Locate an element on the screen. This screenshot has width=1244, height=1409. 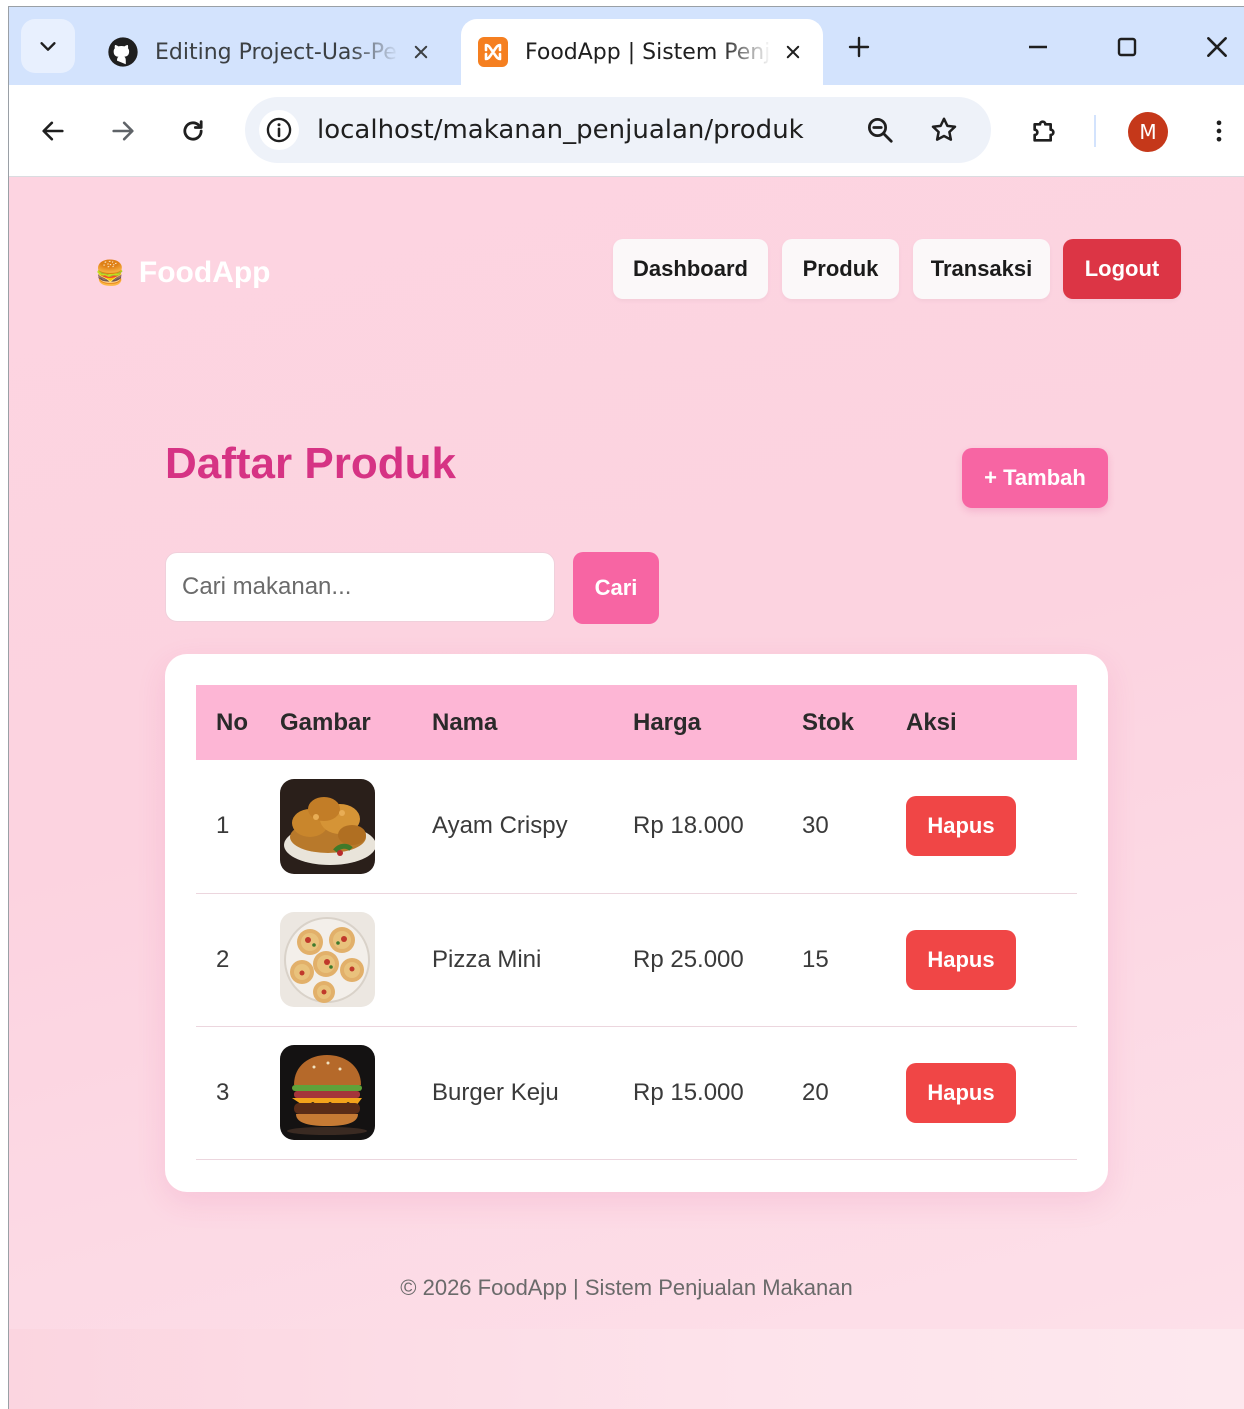
tab-search-button is located at coordinates (48, 46).